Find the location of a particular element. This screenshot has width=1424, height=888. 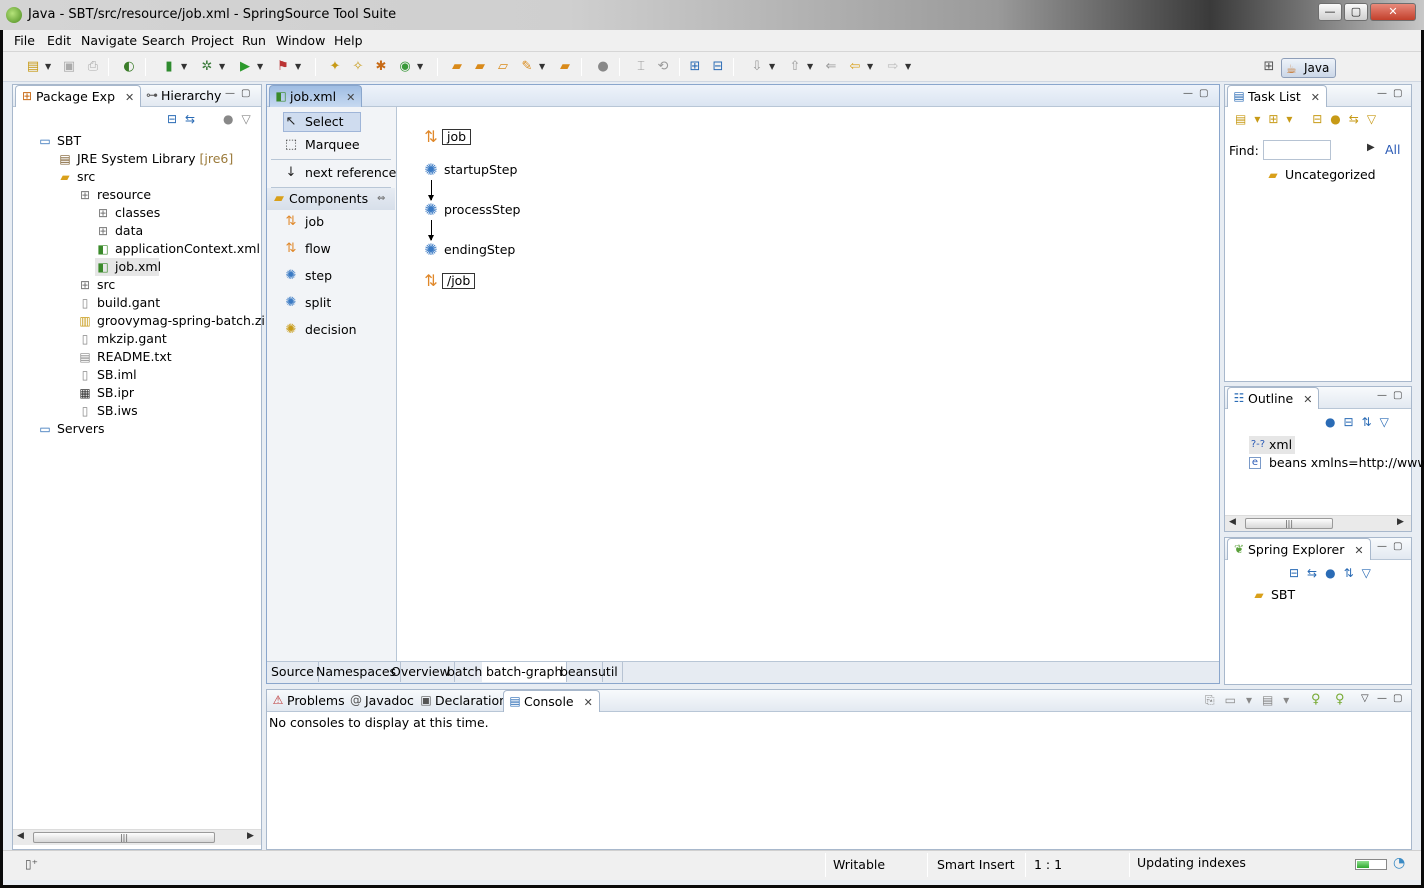

tab-declaration: ▣ Declaration is located at coordinates (464, 701).